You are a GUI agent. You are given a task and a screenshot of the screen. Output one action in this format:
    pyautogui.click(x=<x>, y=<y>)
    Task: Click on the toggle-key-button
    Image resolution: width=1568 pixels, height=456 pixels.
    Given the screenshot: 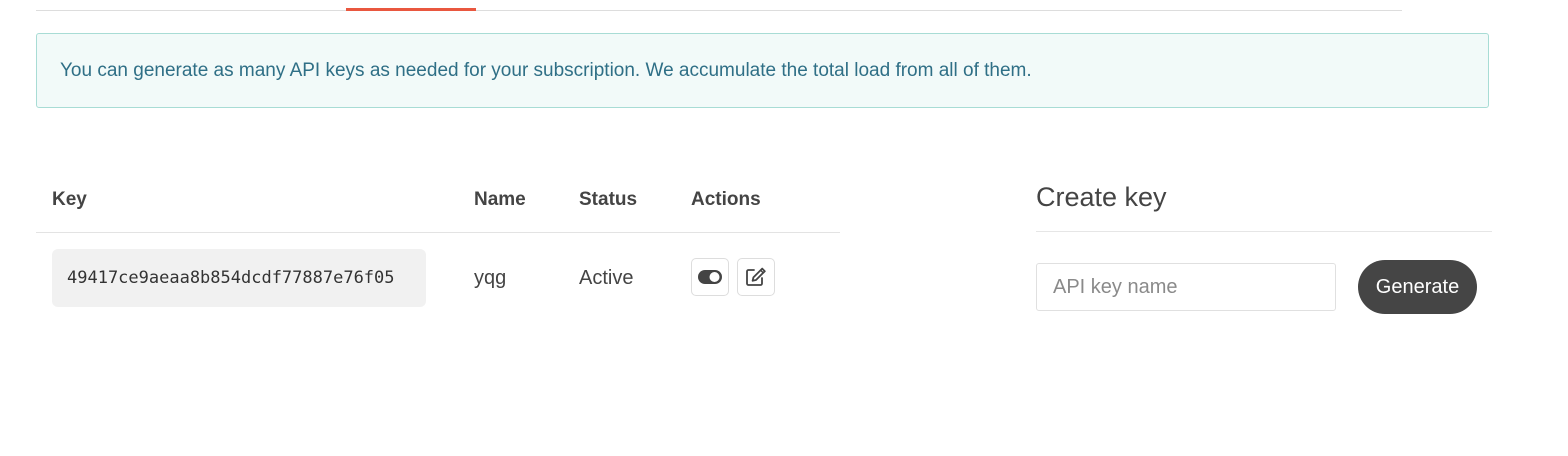 What is the action you would take?
    pyautogui.click(x=710, y=277)
    